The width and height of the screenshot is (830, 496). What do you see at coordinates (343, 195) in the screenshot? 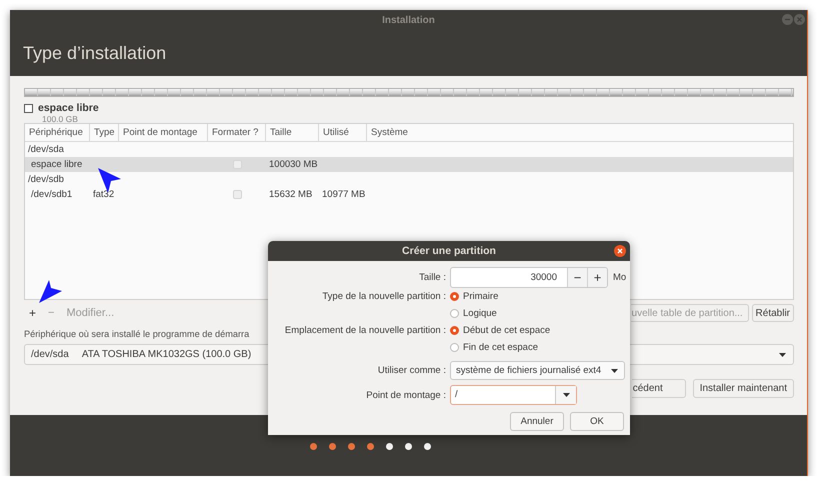
I see `table-cell-text: 10977 MB` at bounding box center [343, 195].